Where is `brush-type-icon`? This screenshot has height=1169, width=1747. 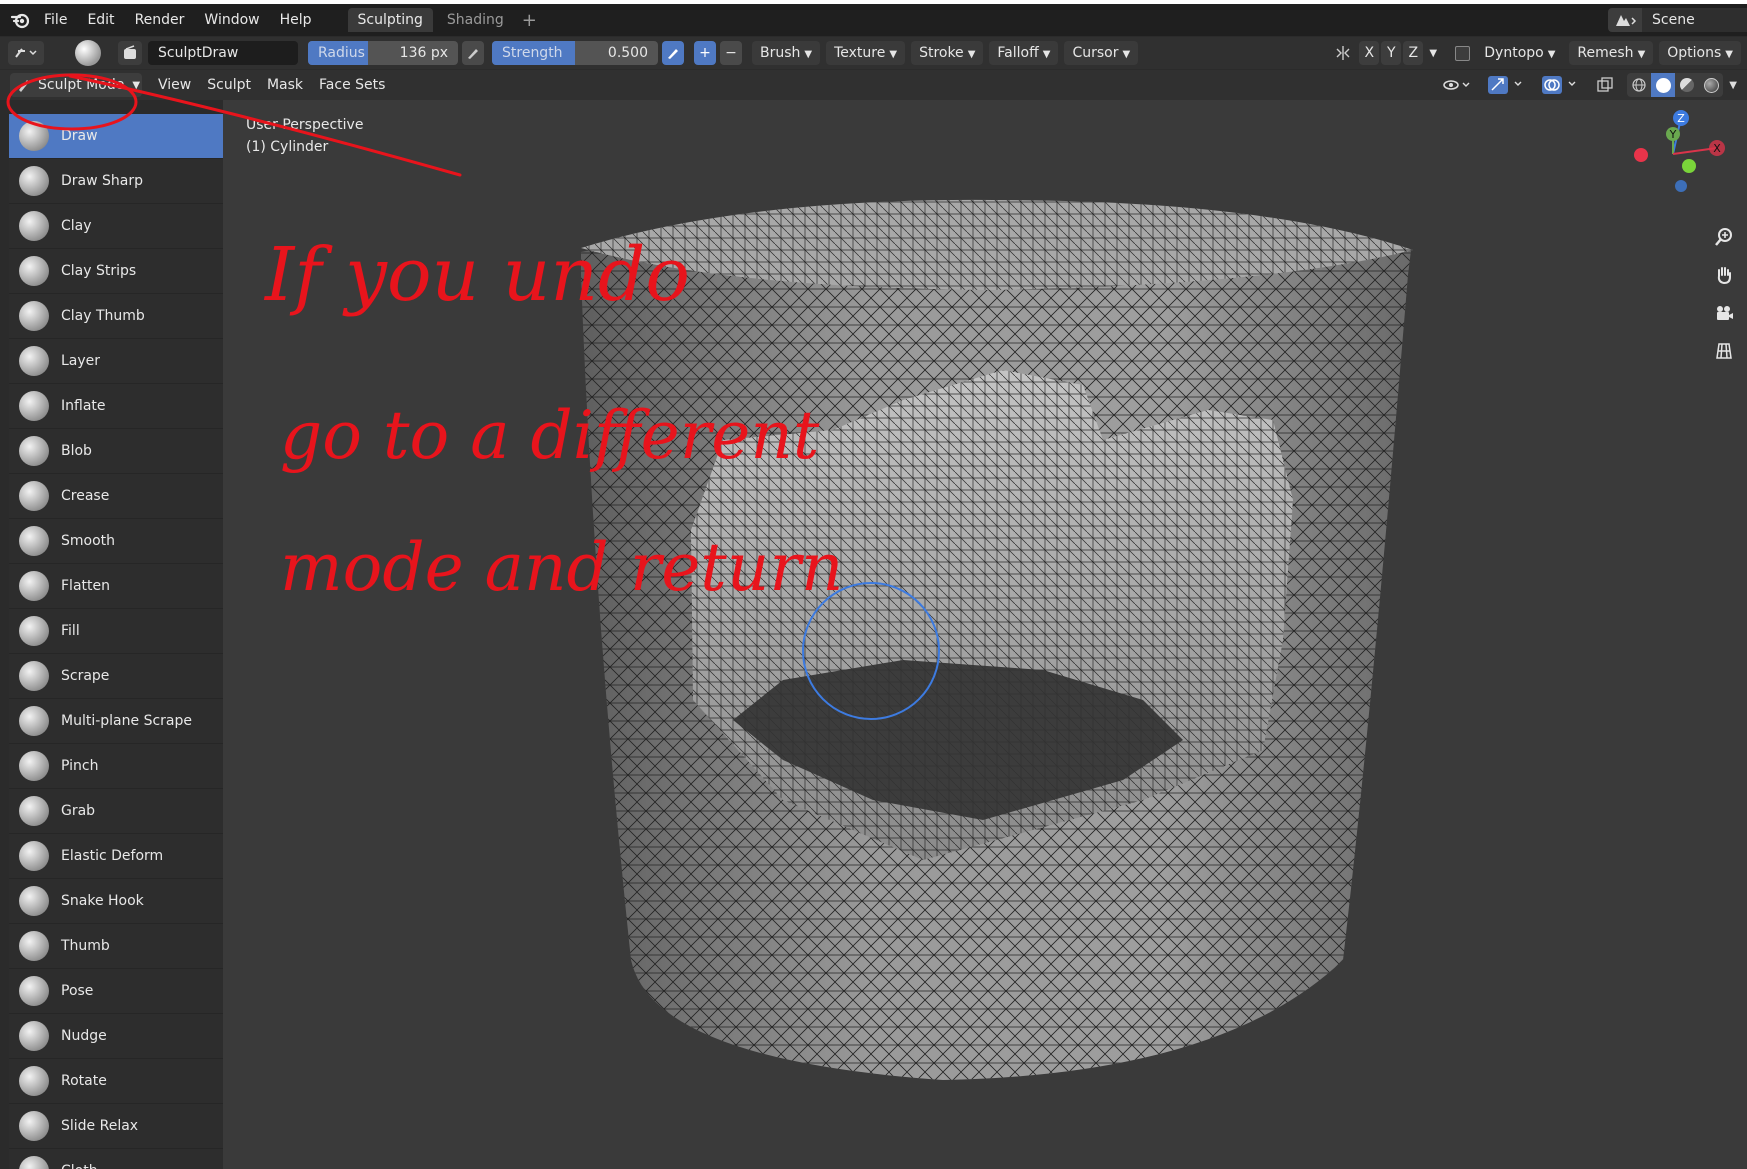 brush-type-icon is located at coordinates (130, 53).